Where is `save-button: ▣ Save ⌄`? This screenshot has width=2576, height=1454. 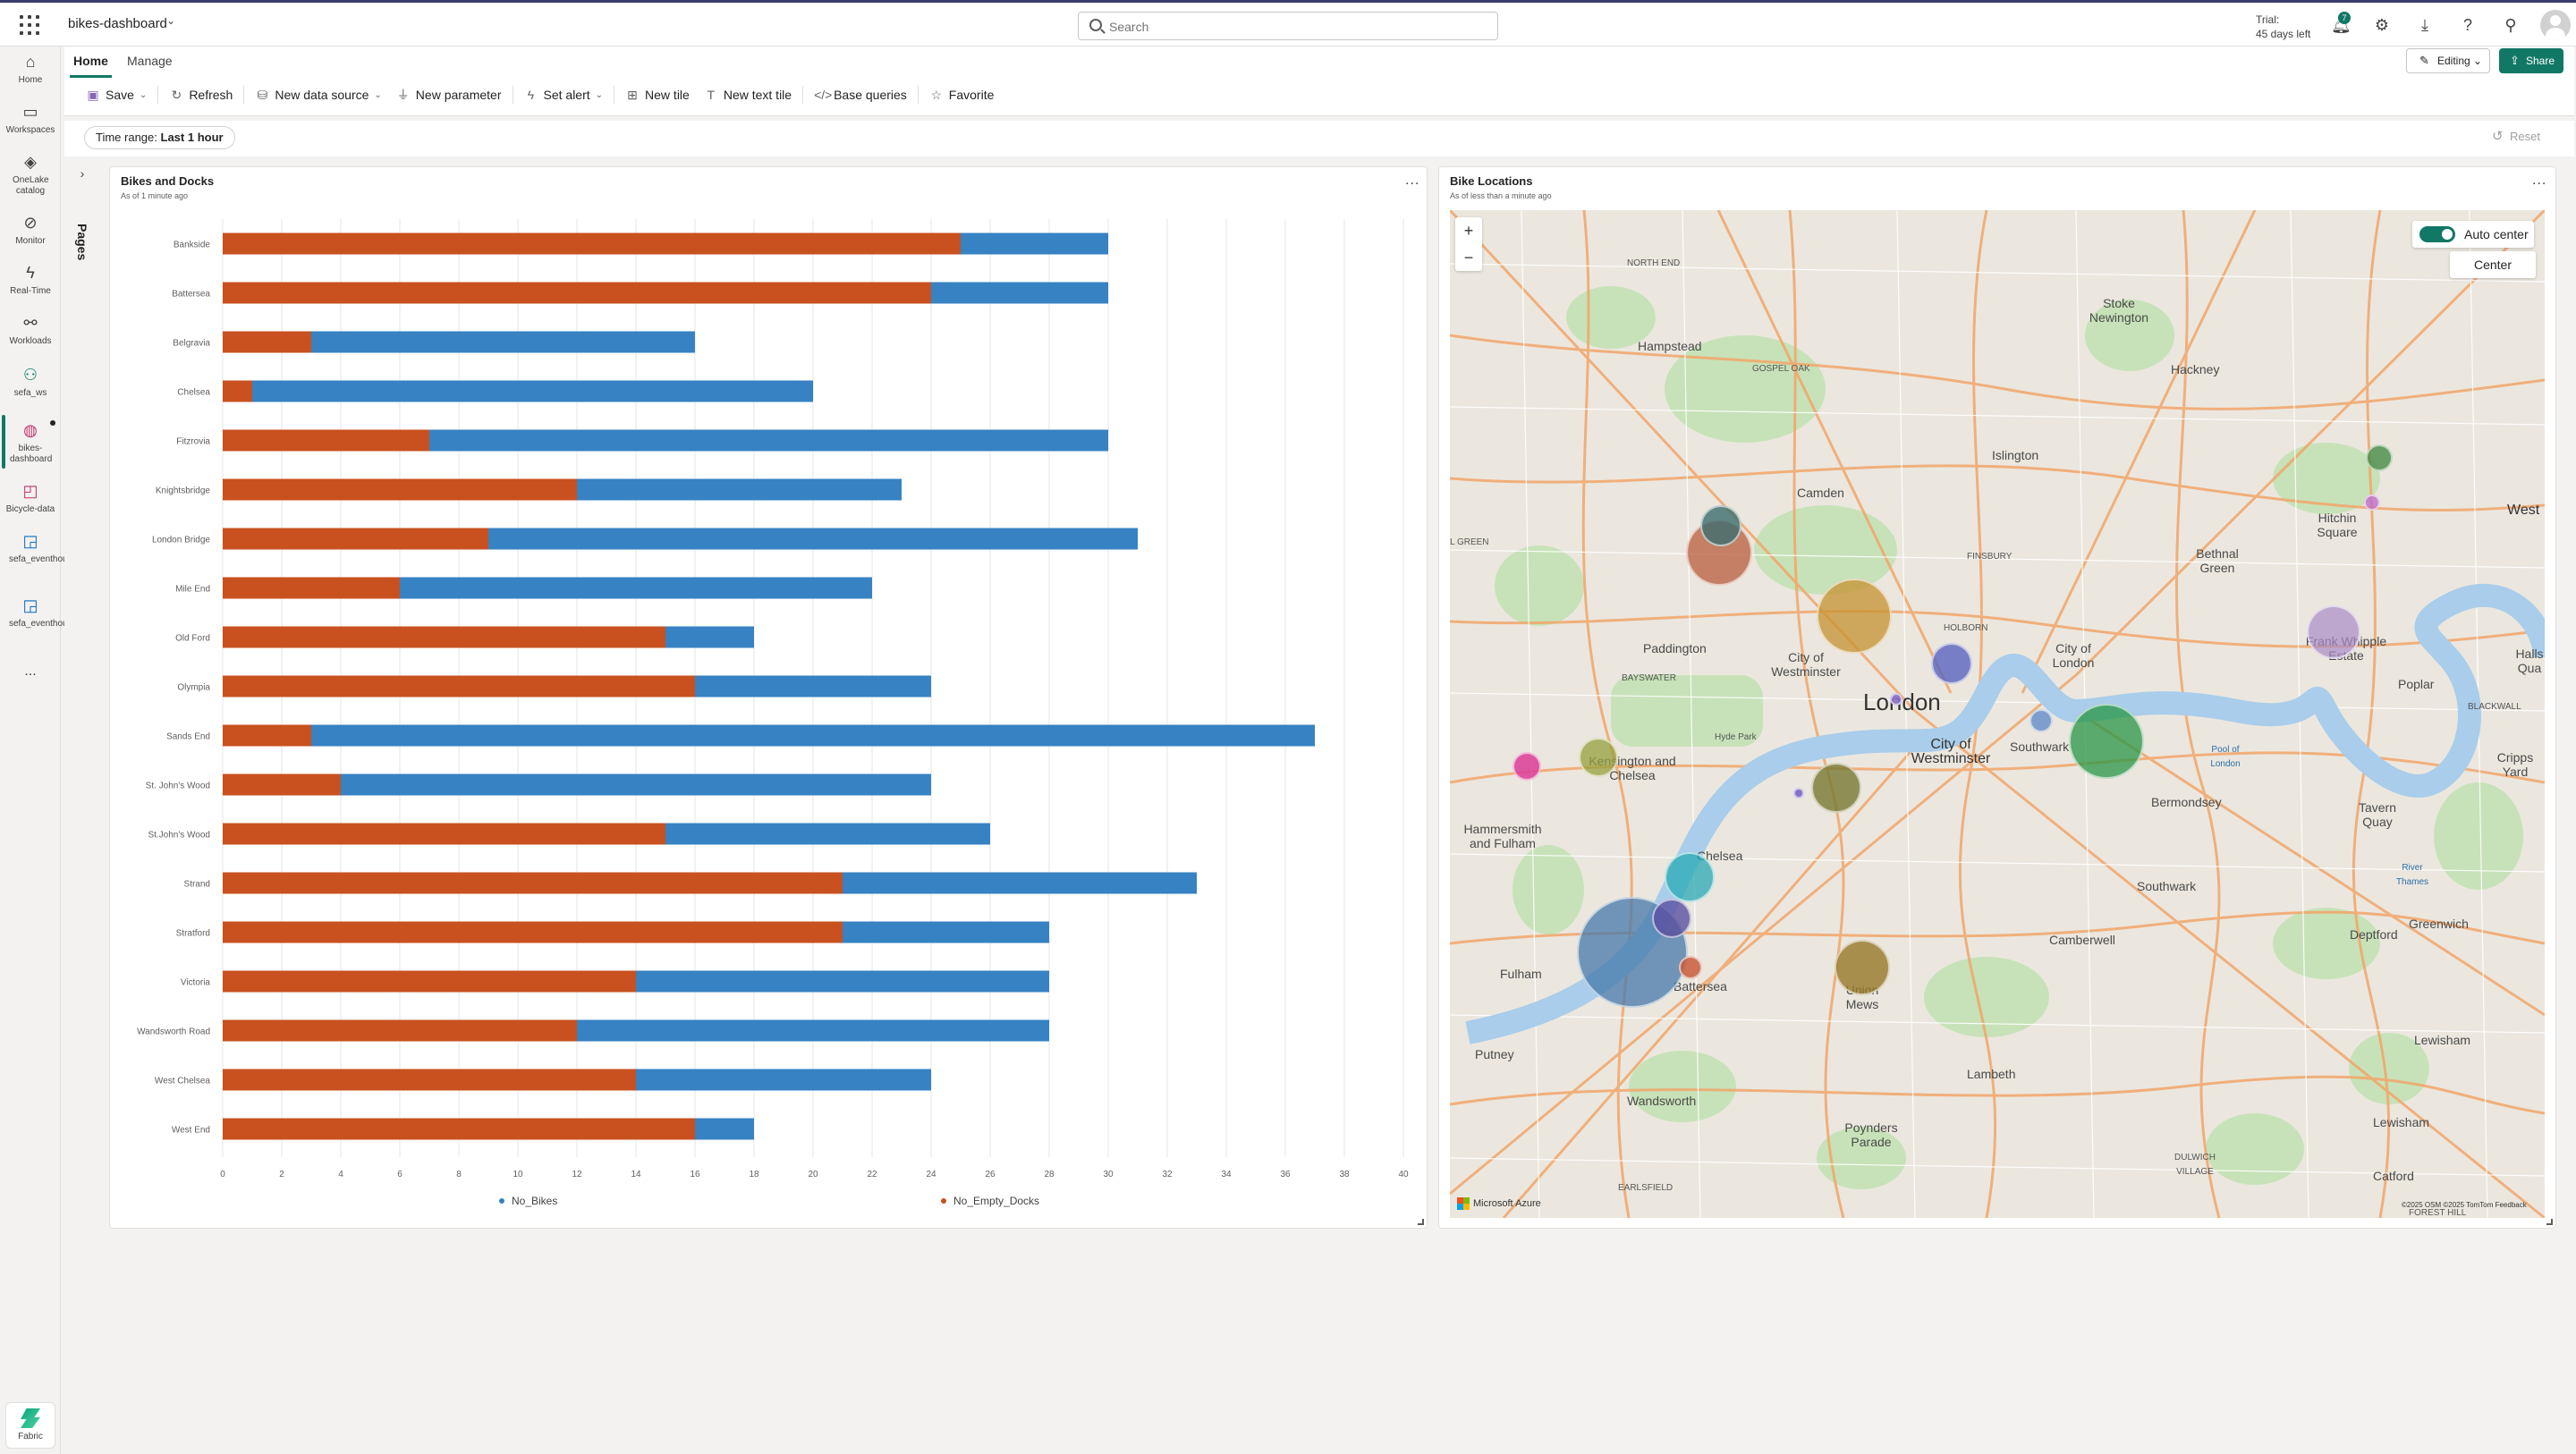 save-button: ▣ Save ⌄ is located at coordinates (116, 94).